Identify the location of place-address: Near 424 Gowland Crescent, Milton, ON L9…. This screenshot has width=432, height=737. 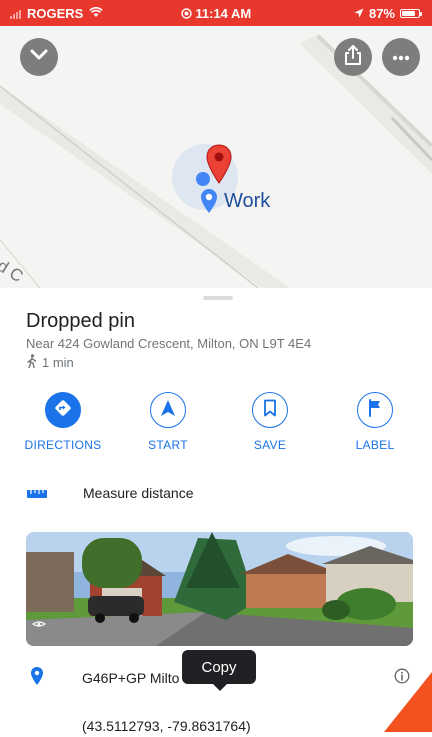
(169, 343).